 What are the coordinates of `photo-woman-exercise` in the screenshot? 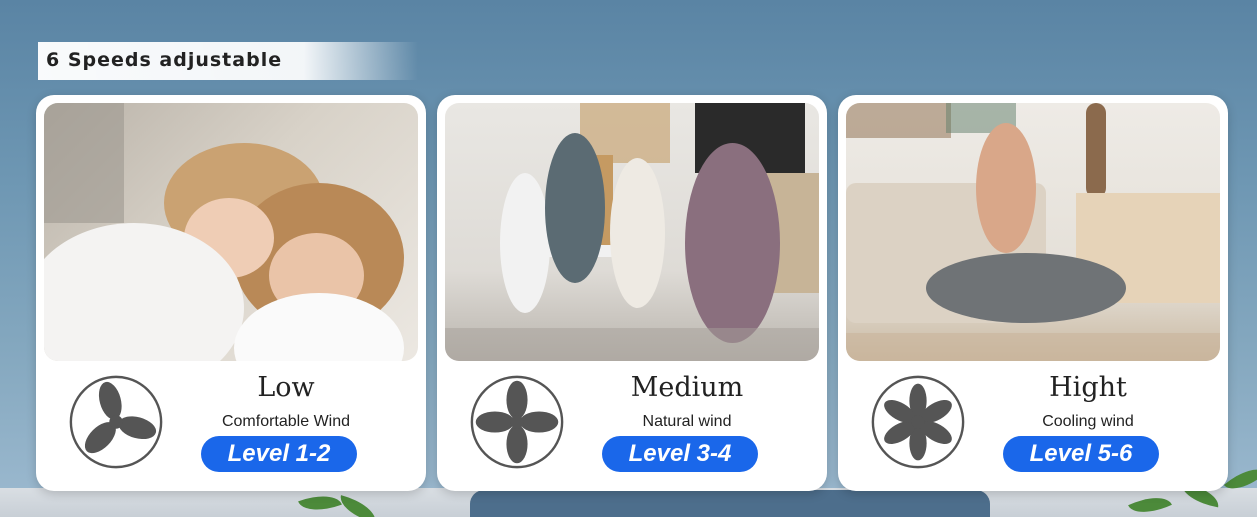 It's located at (1033, 232).